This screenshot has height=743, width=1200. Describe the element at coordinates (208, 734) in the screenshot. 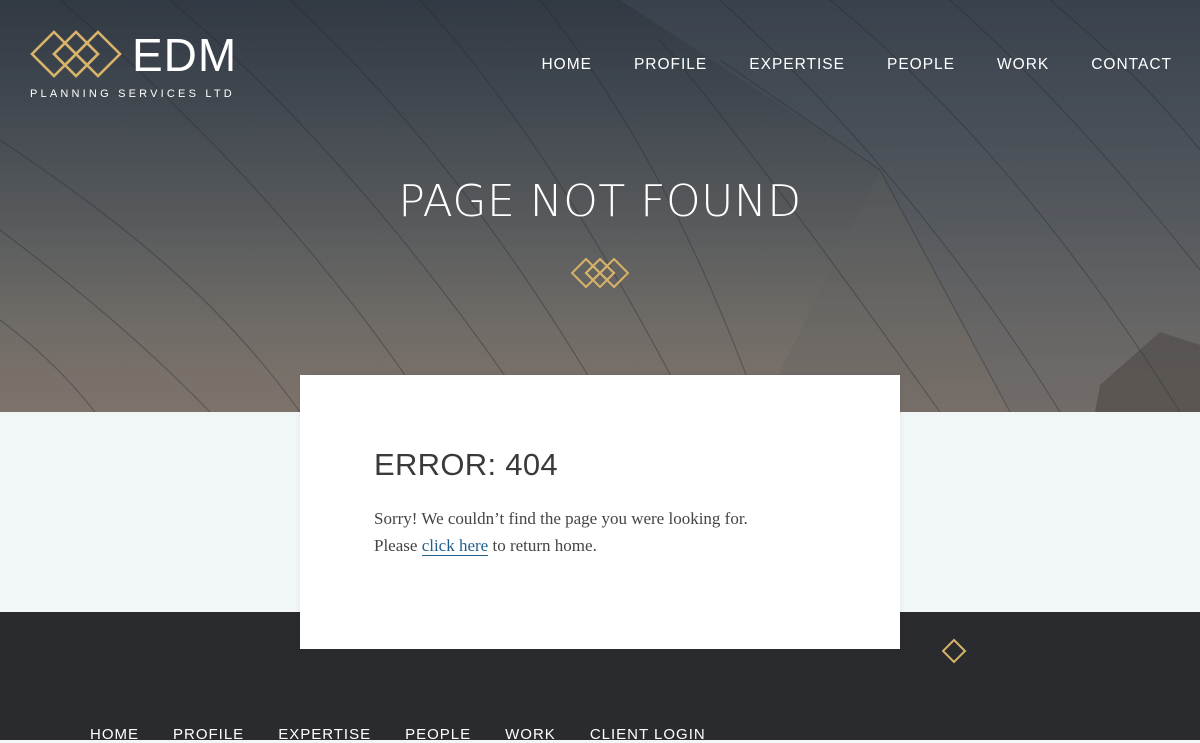

I see `footer-nav-profile: PROFILE` at that location.